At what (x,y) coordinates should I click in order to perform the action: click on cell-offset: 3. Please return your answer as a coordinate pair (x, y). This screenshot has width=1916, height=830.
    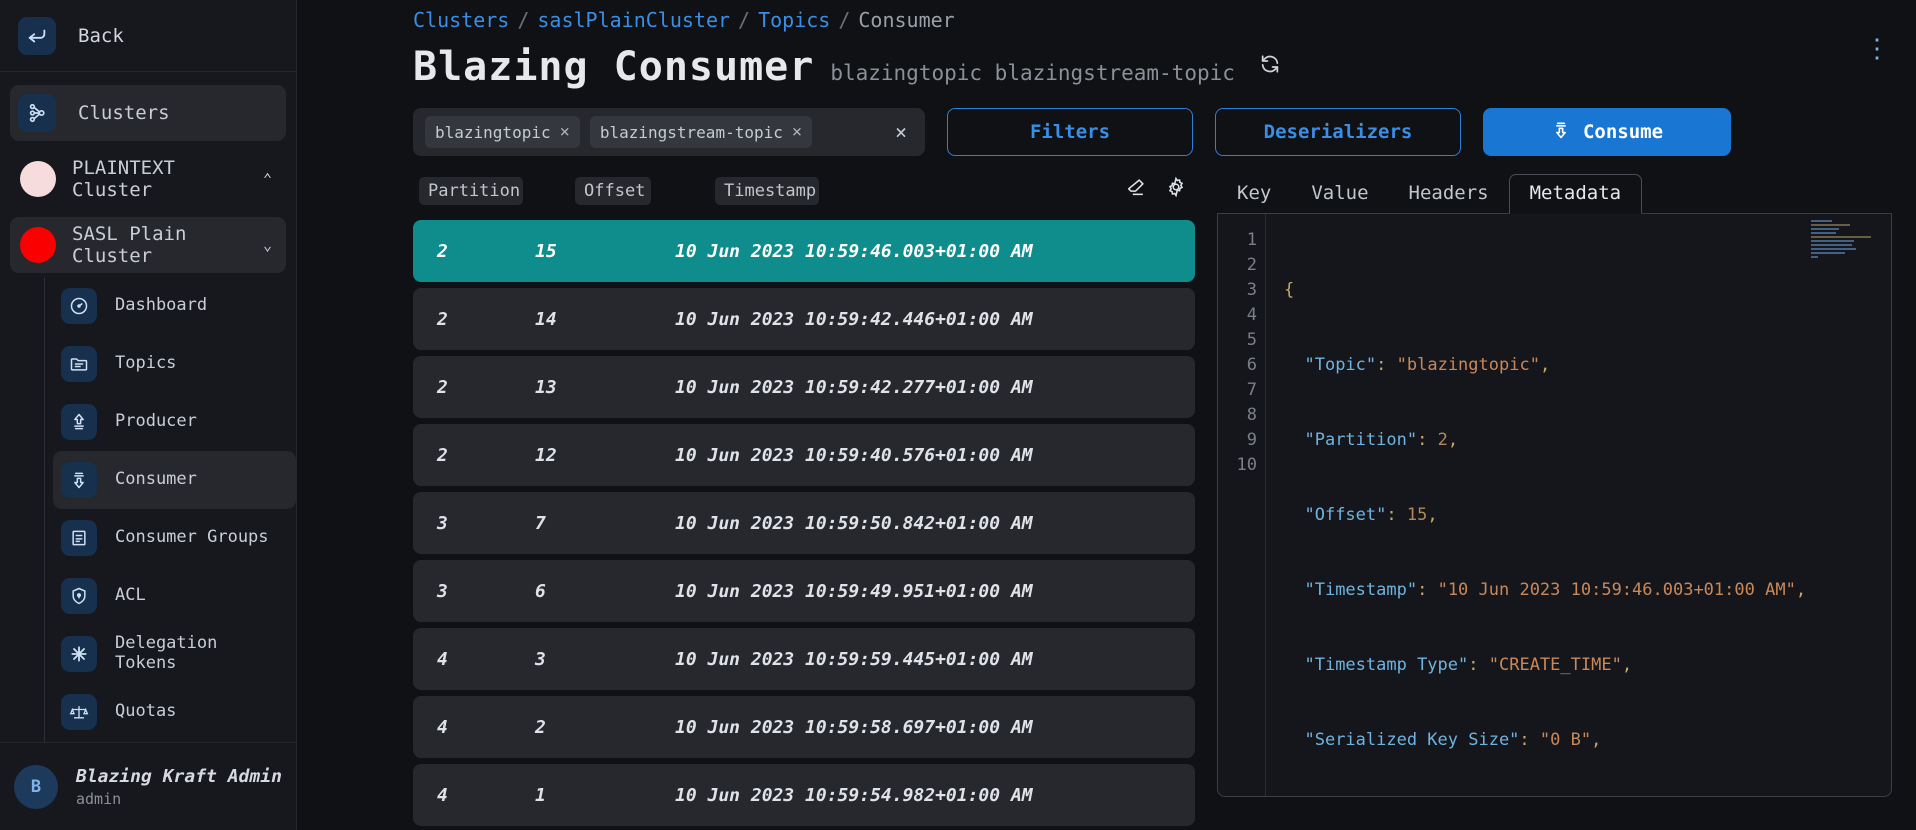
    Looking at the image, I should click on (540, 659).